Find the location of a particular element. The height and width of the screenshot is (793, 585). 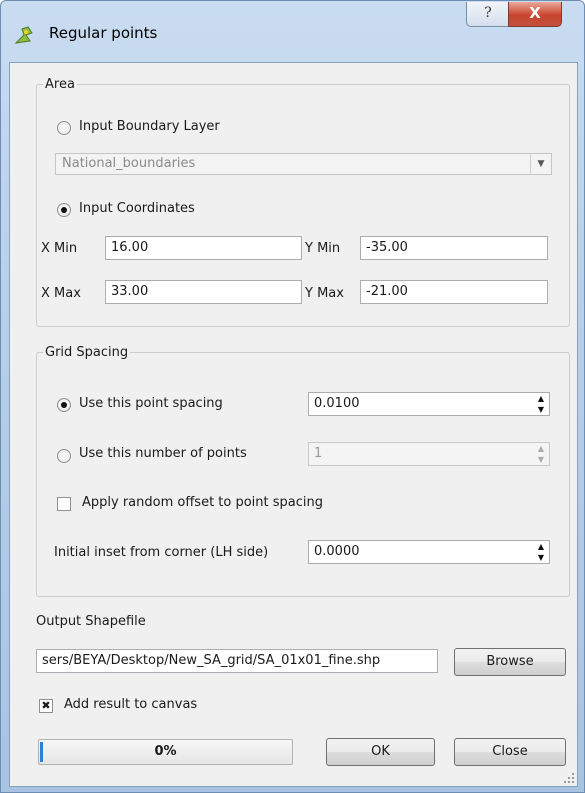

grid-spacing-legend: Grid Spacing is located at coordinates (87, 352).